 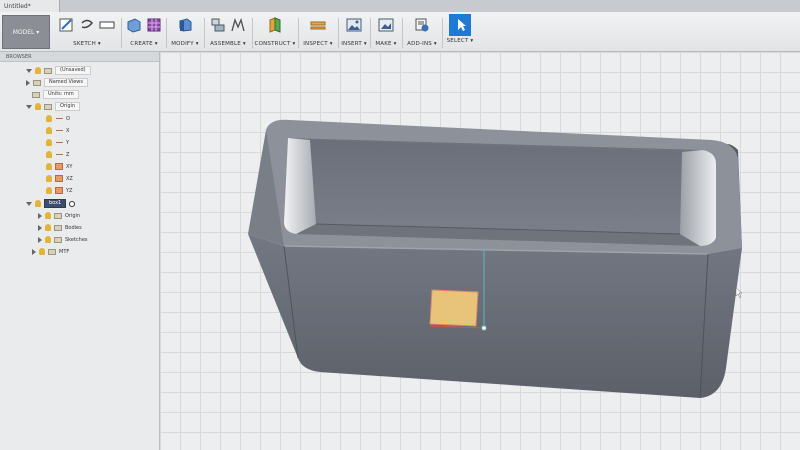 What do you see at coordinates (134, 25) in the screenshot?
I see `create-box-icon` at bounding box center [134, 25].